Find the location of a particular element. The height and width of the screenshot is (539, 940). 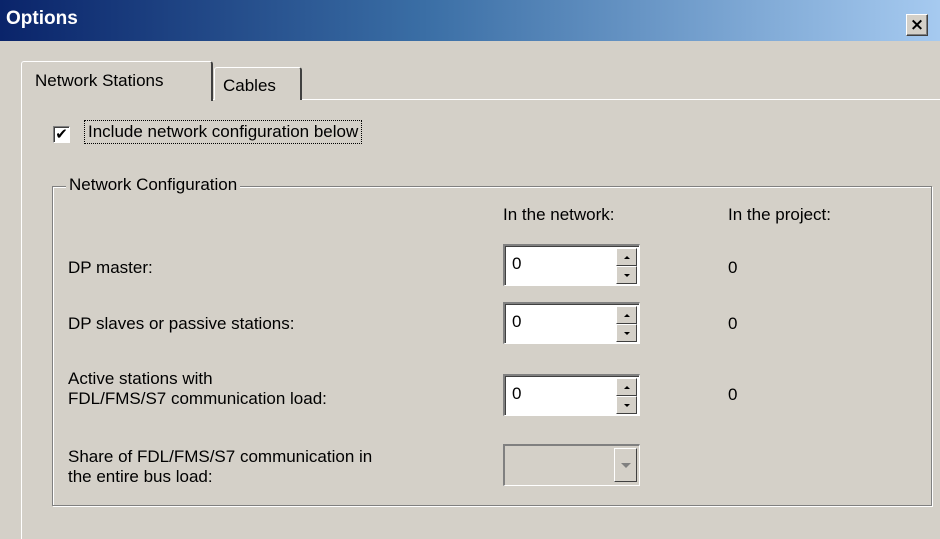

close-icon: × is located at coordinates (917, 24).